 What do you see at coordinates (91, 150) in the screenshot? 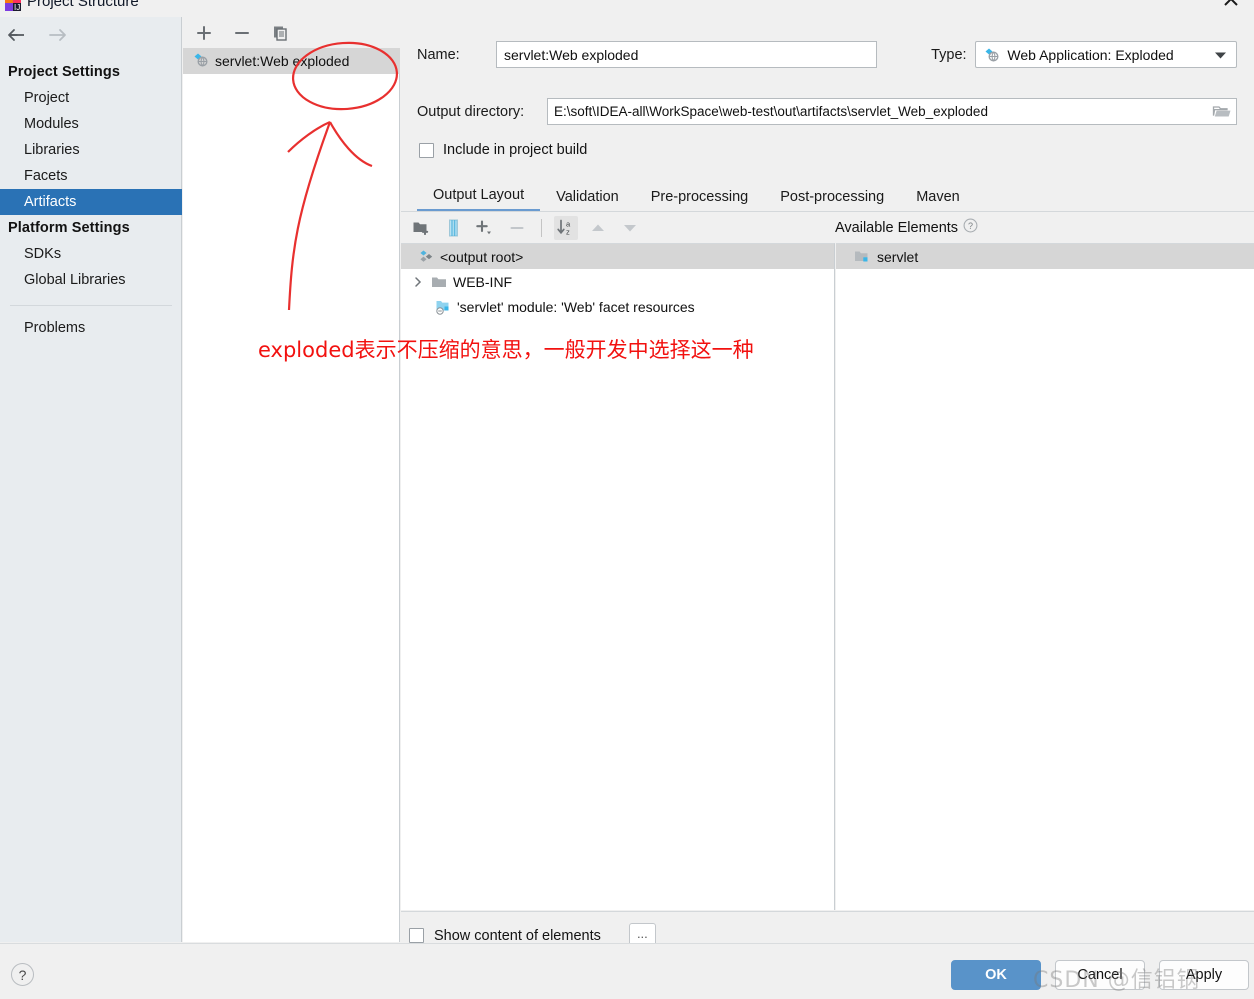
I see `sidebar-item-libraries: Libraries` at bounding box center [91, 150].